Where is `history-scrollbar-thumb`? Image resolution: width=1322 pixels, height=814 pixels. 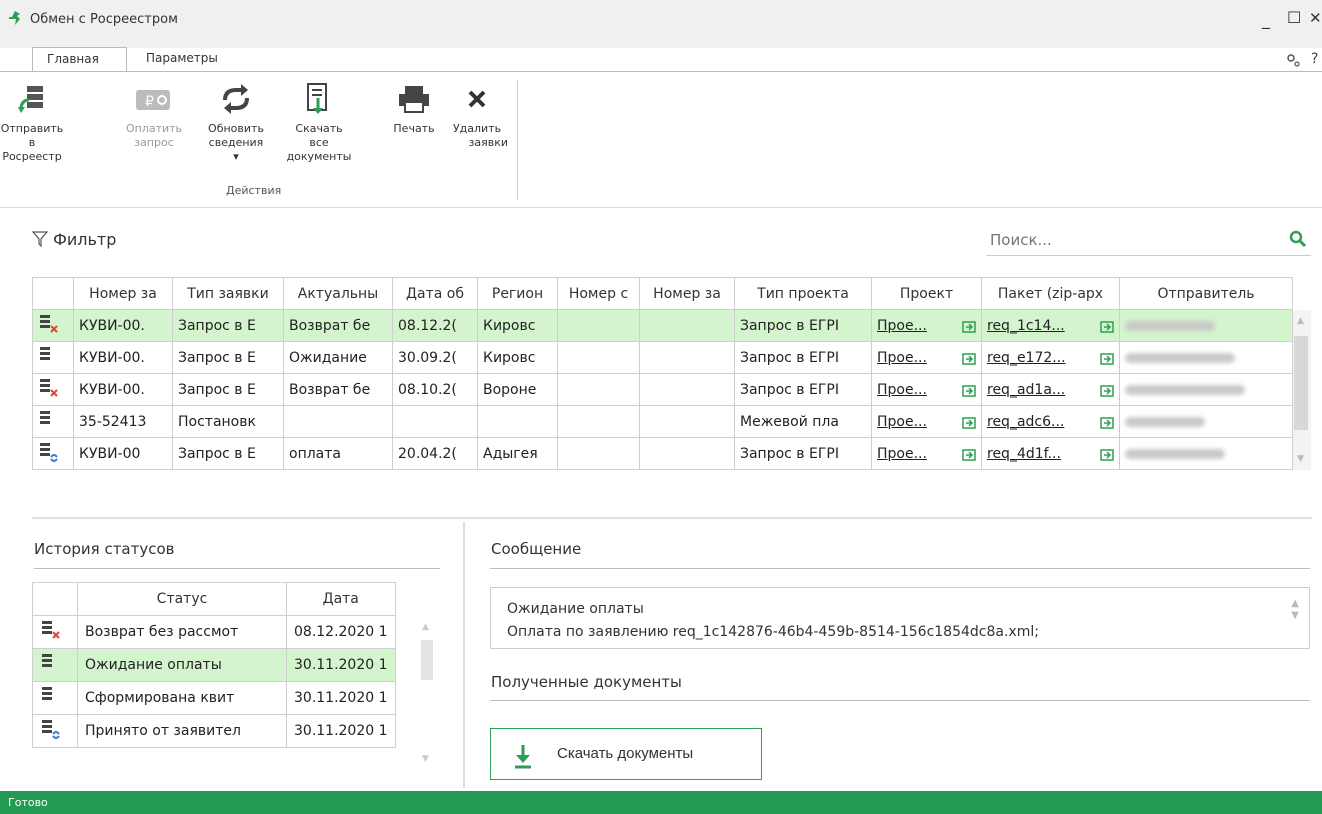
history-scrollbar-thumb is located at coordinates (427, 660).